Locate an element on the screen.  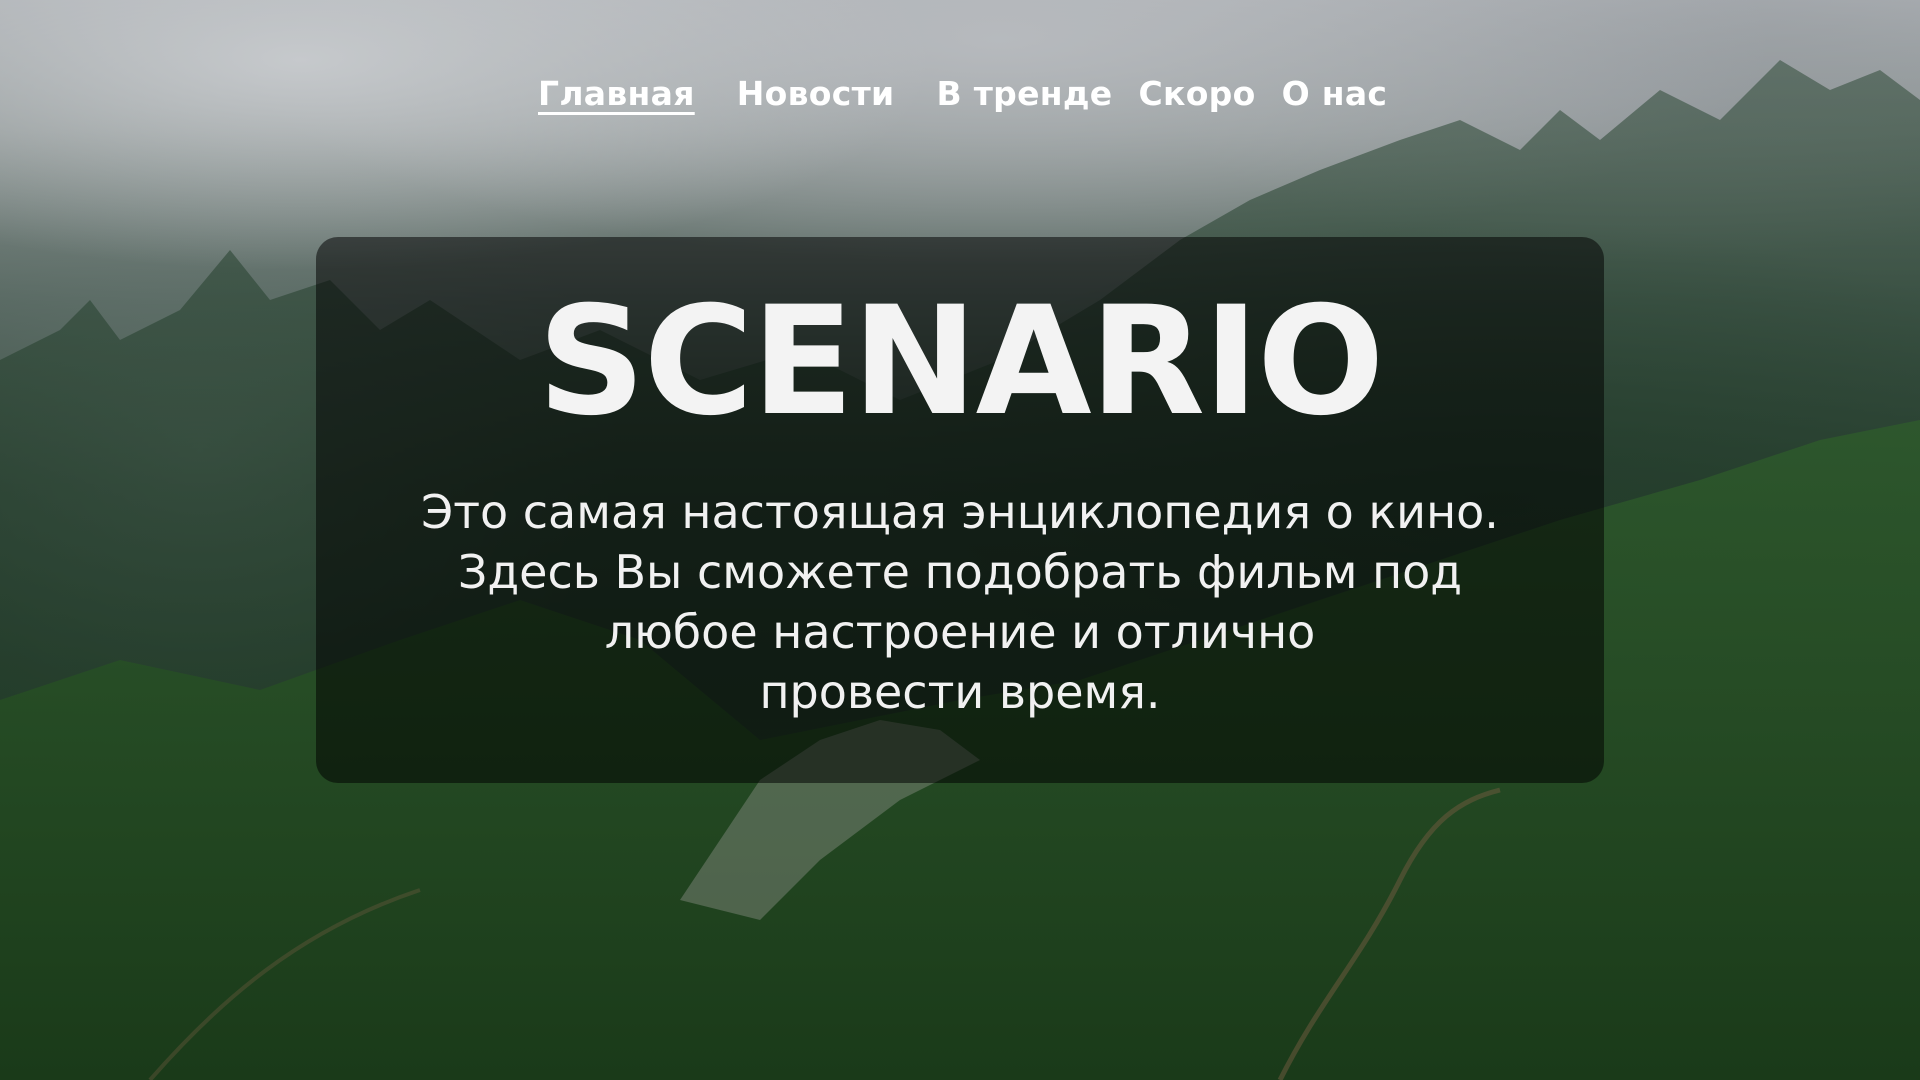
nav-item-trending: В тренде is located at coordinates (1024, 94).